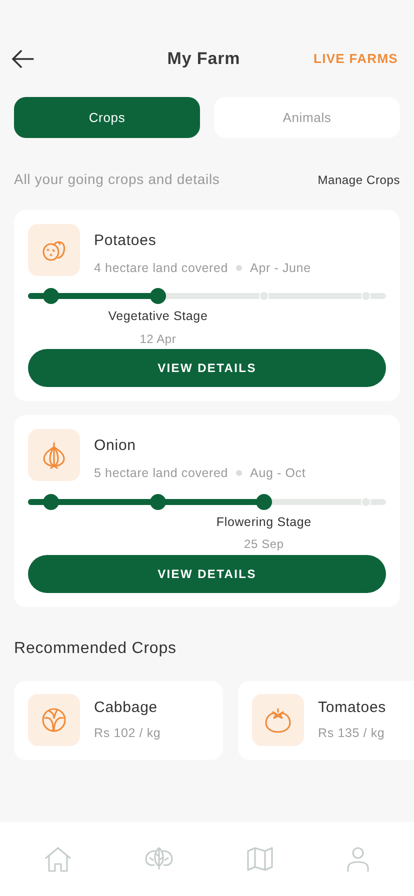 Image resolution: width=414 pixels, height=896 pixels. I want to click on tab: Crops, so click(107, 117).